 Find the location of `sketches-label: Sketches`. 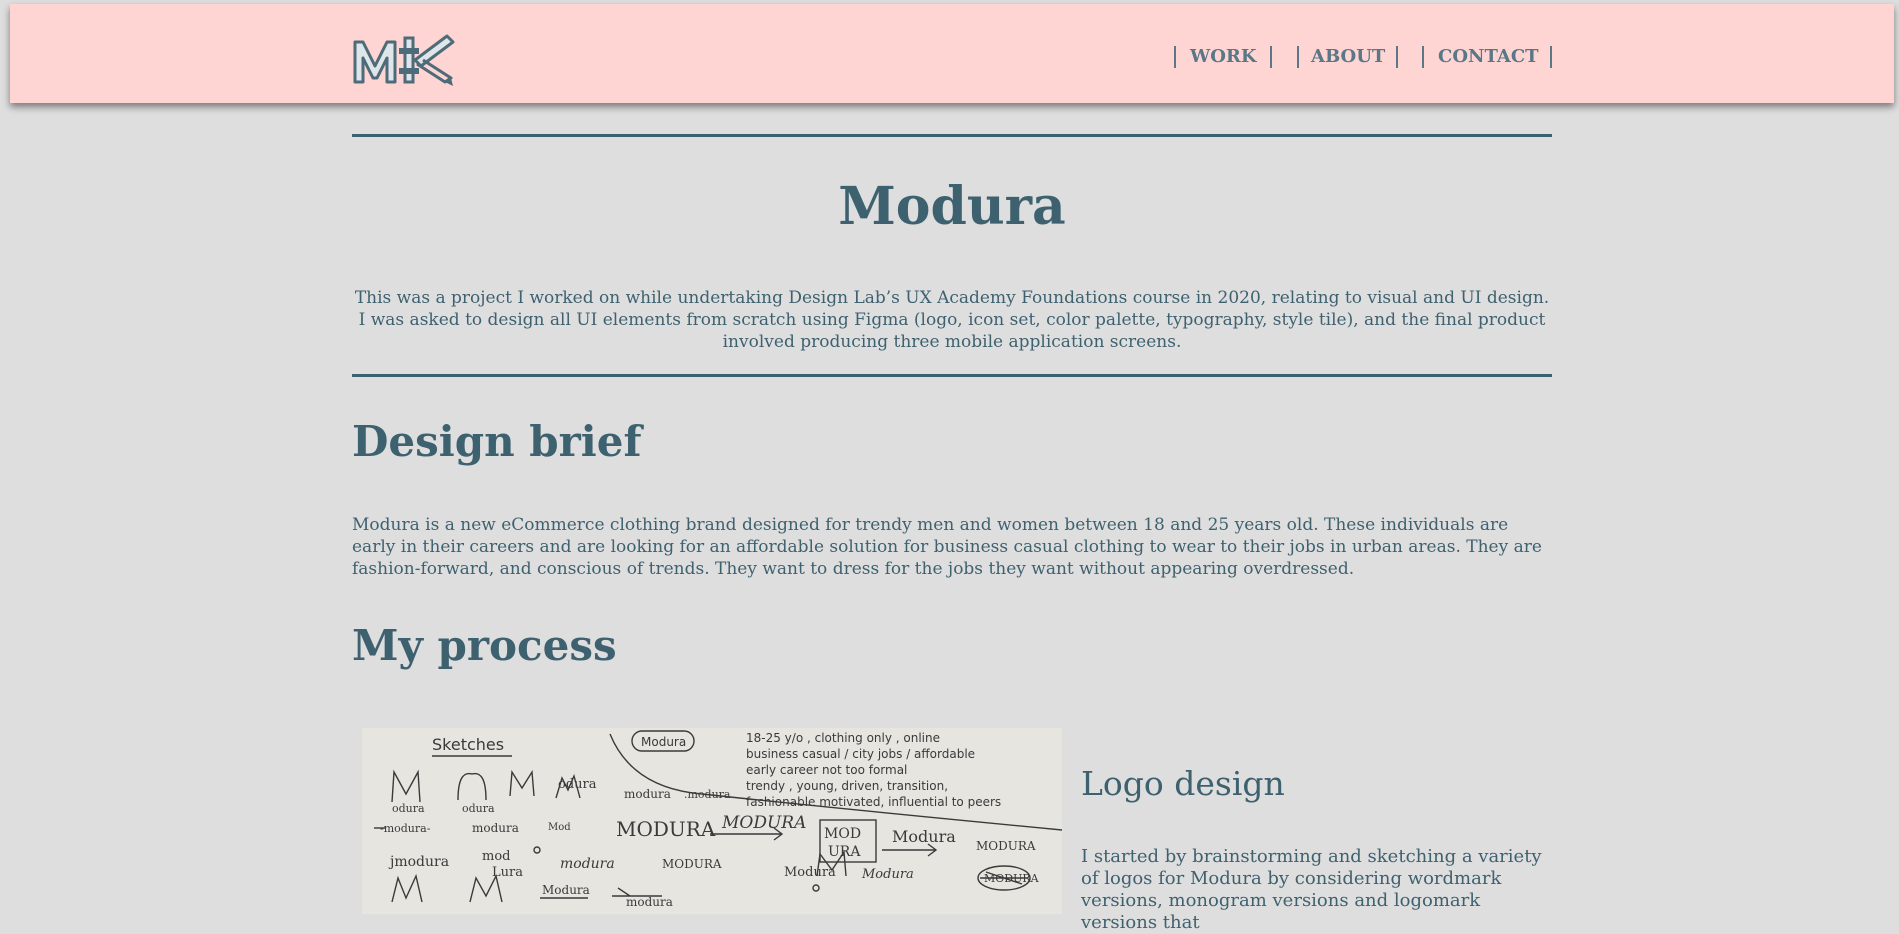

sketches-label: Sketches is located at coordinates (468, 744).